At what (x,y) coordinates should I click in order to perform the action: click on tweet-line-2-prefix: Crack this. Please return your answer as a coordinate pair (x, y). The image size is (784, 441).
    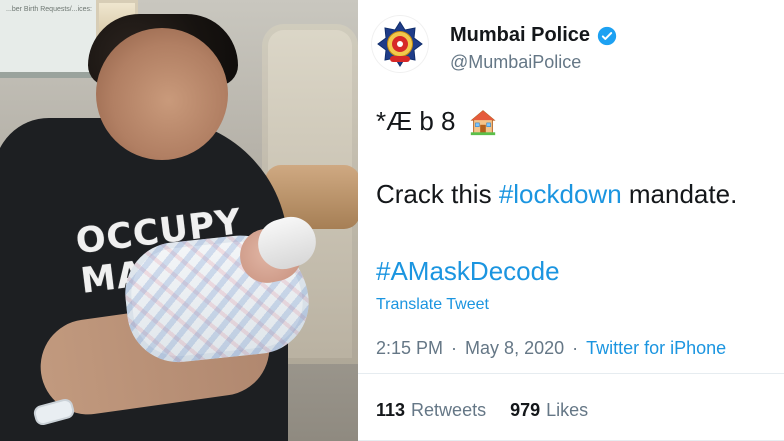
    Looking at the image, I should click on (437, 194).